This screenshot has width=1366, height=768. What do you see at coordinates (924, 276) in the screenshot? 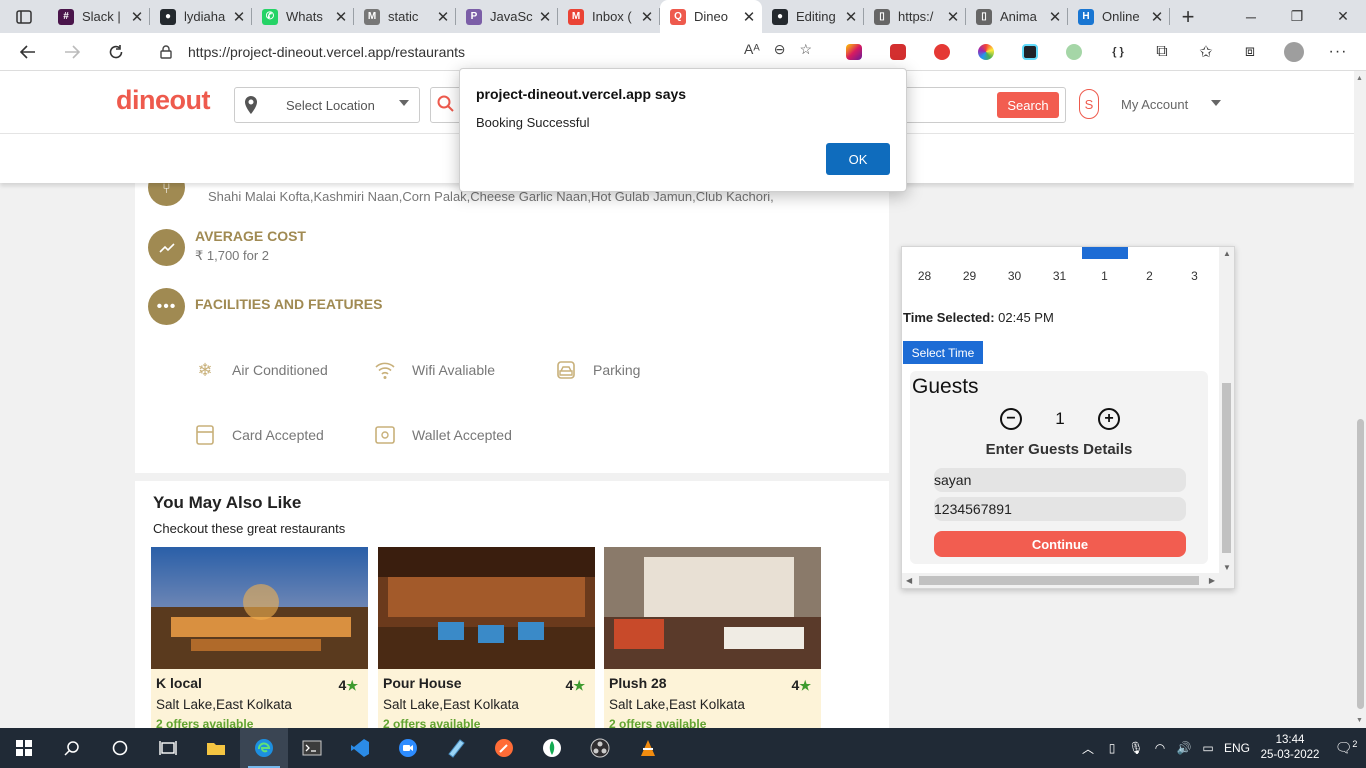
I see `date-option: 28` at bounding box center [924, 276].